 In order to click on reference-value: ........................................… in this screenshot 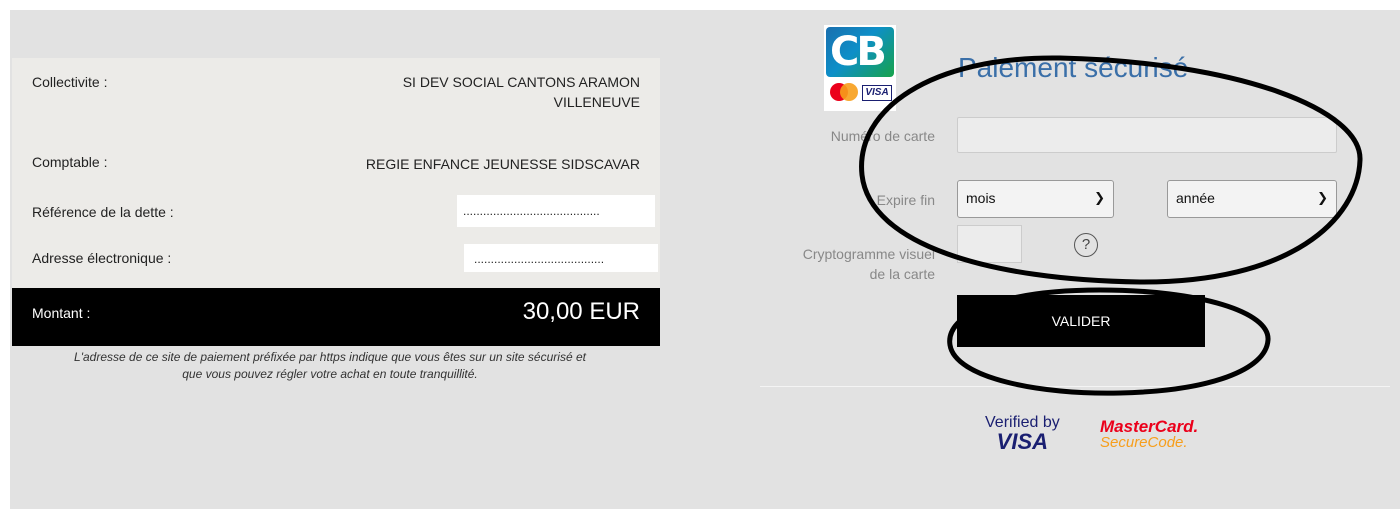, I will do `click(556, 211)`.